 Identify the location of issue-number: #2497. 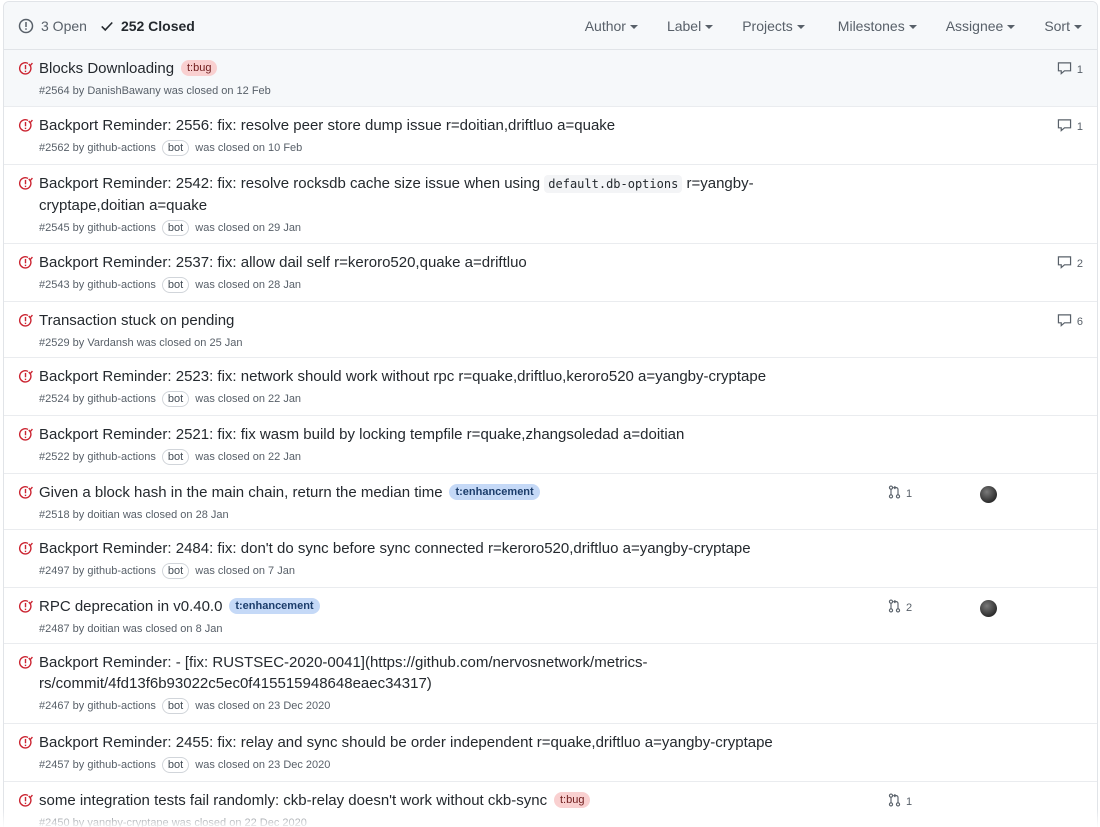
(54, 571).